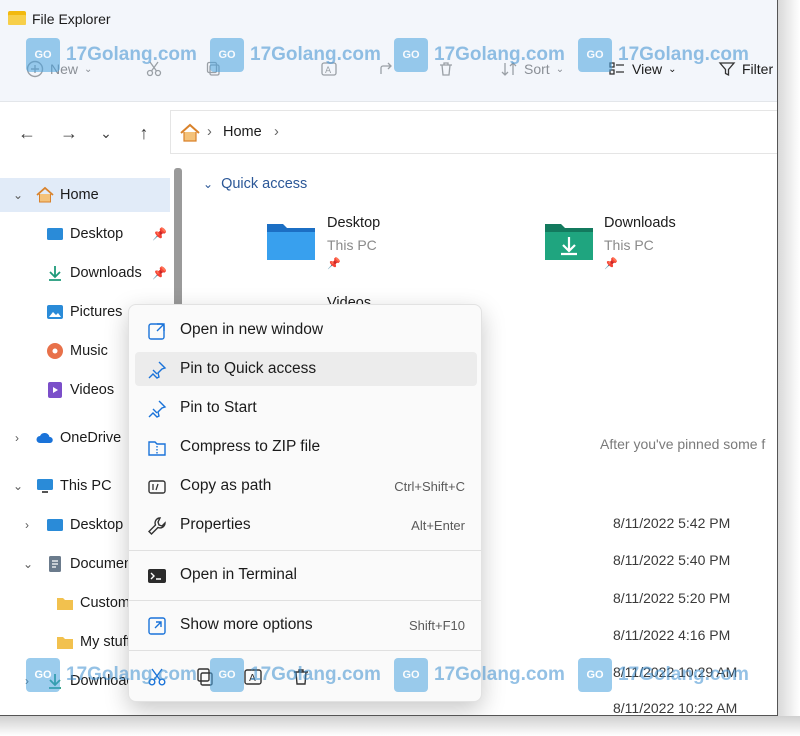 This screenshot has width=800, height=736. I want to click on back-button: ←, so click(27, 133).